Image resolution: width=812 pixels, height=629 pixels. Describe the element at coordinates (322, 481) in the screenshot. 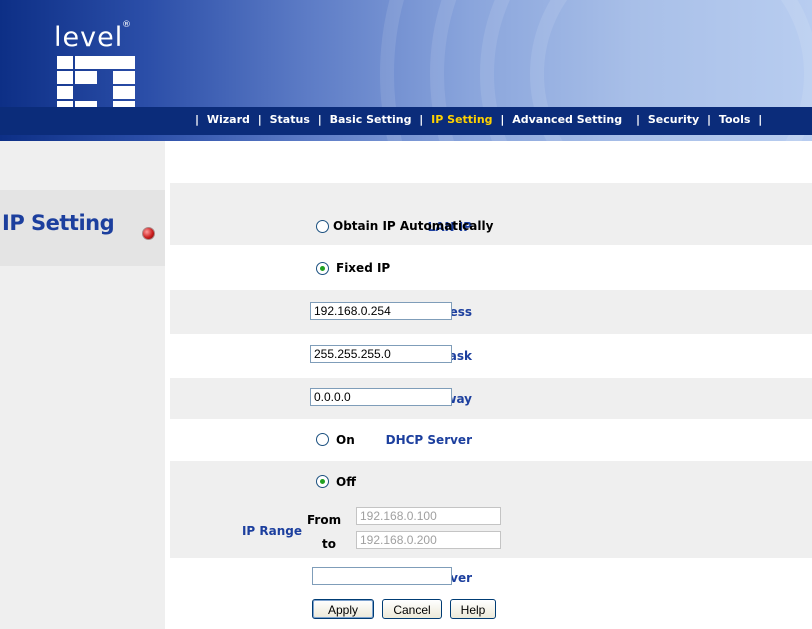

I see `dhcp-off-radio` at that location.